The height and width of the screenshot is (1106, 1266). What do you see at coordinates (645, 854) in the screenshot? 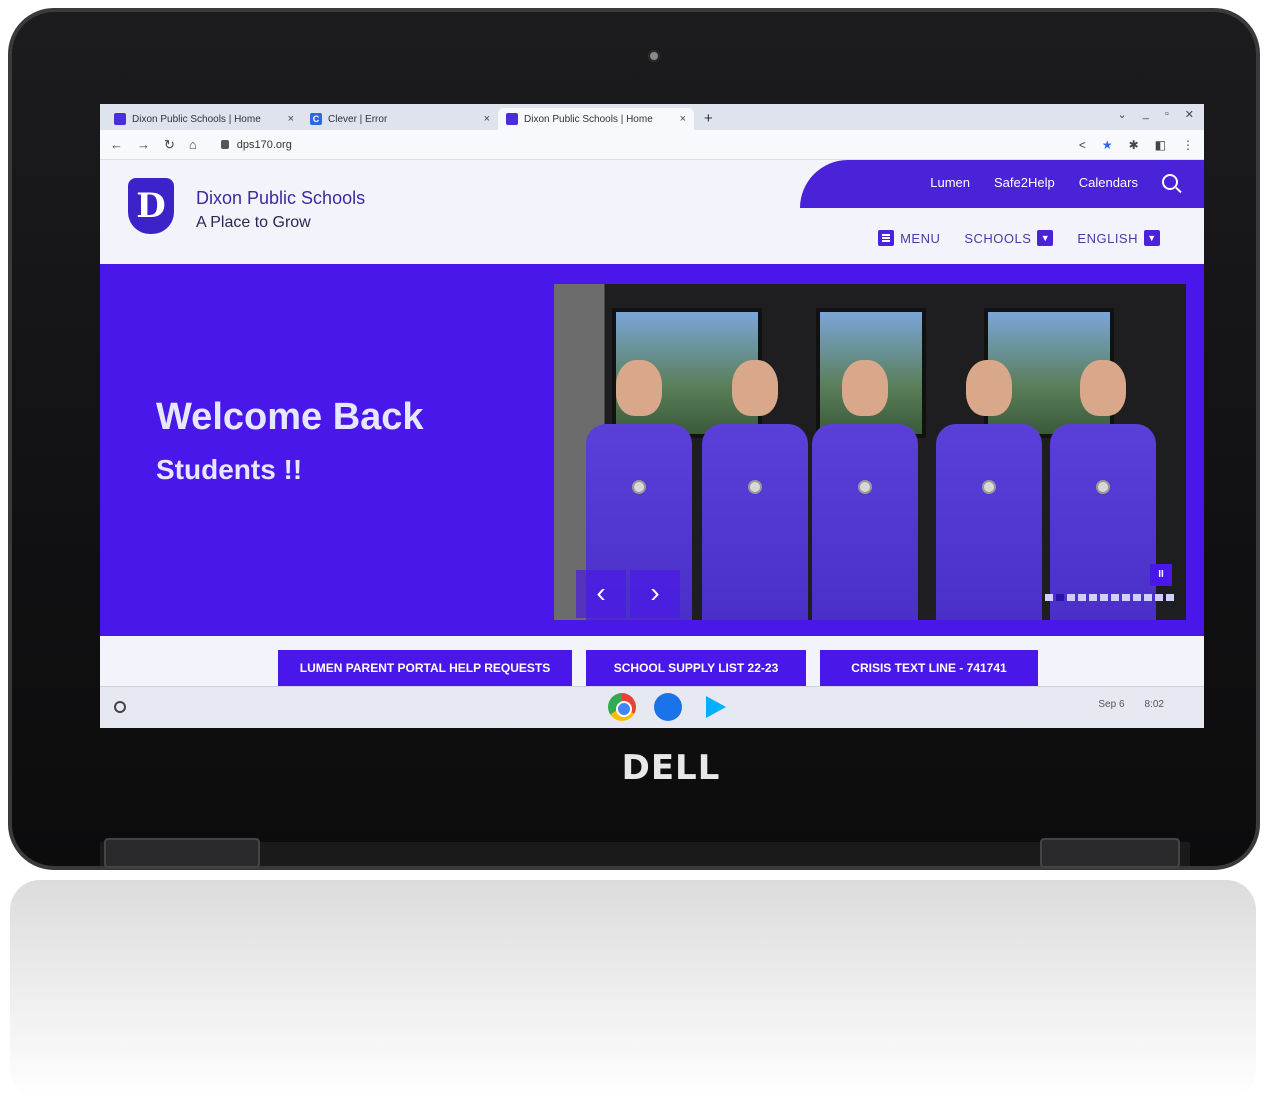
I see `laptop-base` at bounding box center [645, 854].